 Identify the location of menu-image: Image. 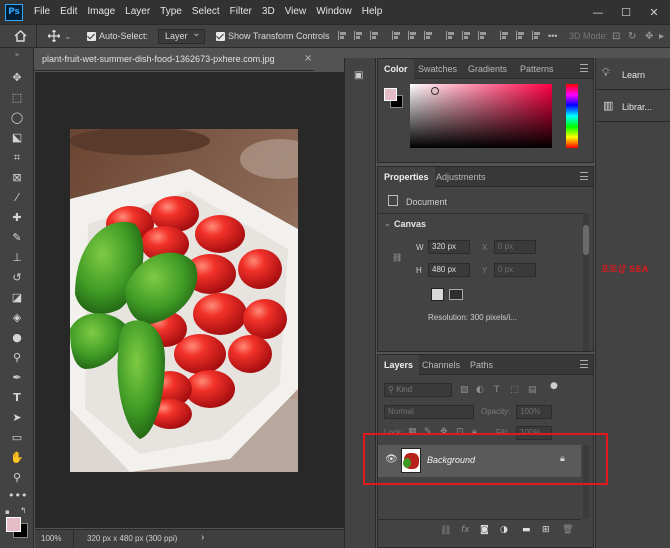
(101, 12).